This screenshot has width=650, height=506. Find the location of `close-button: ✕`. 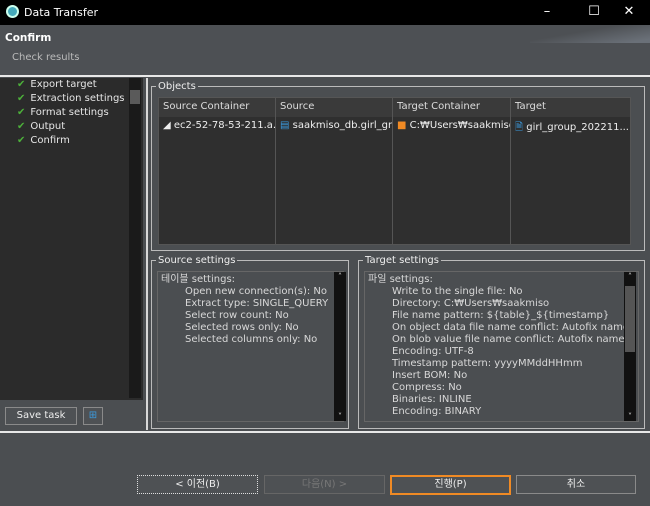

close-button: ✕ is located at coordinates (629, 12).